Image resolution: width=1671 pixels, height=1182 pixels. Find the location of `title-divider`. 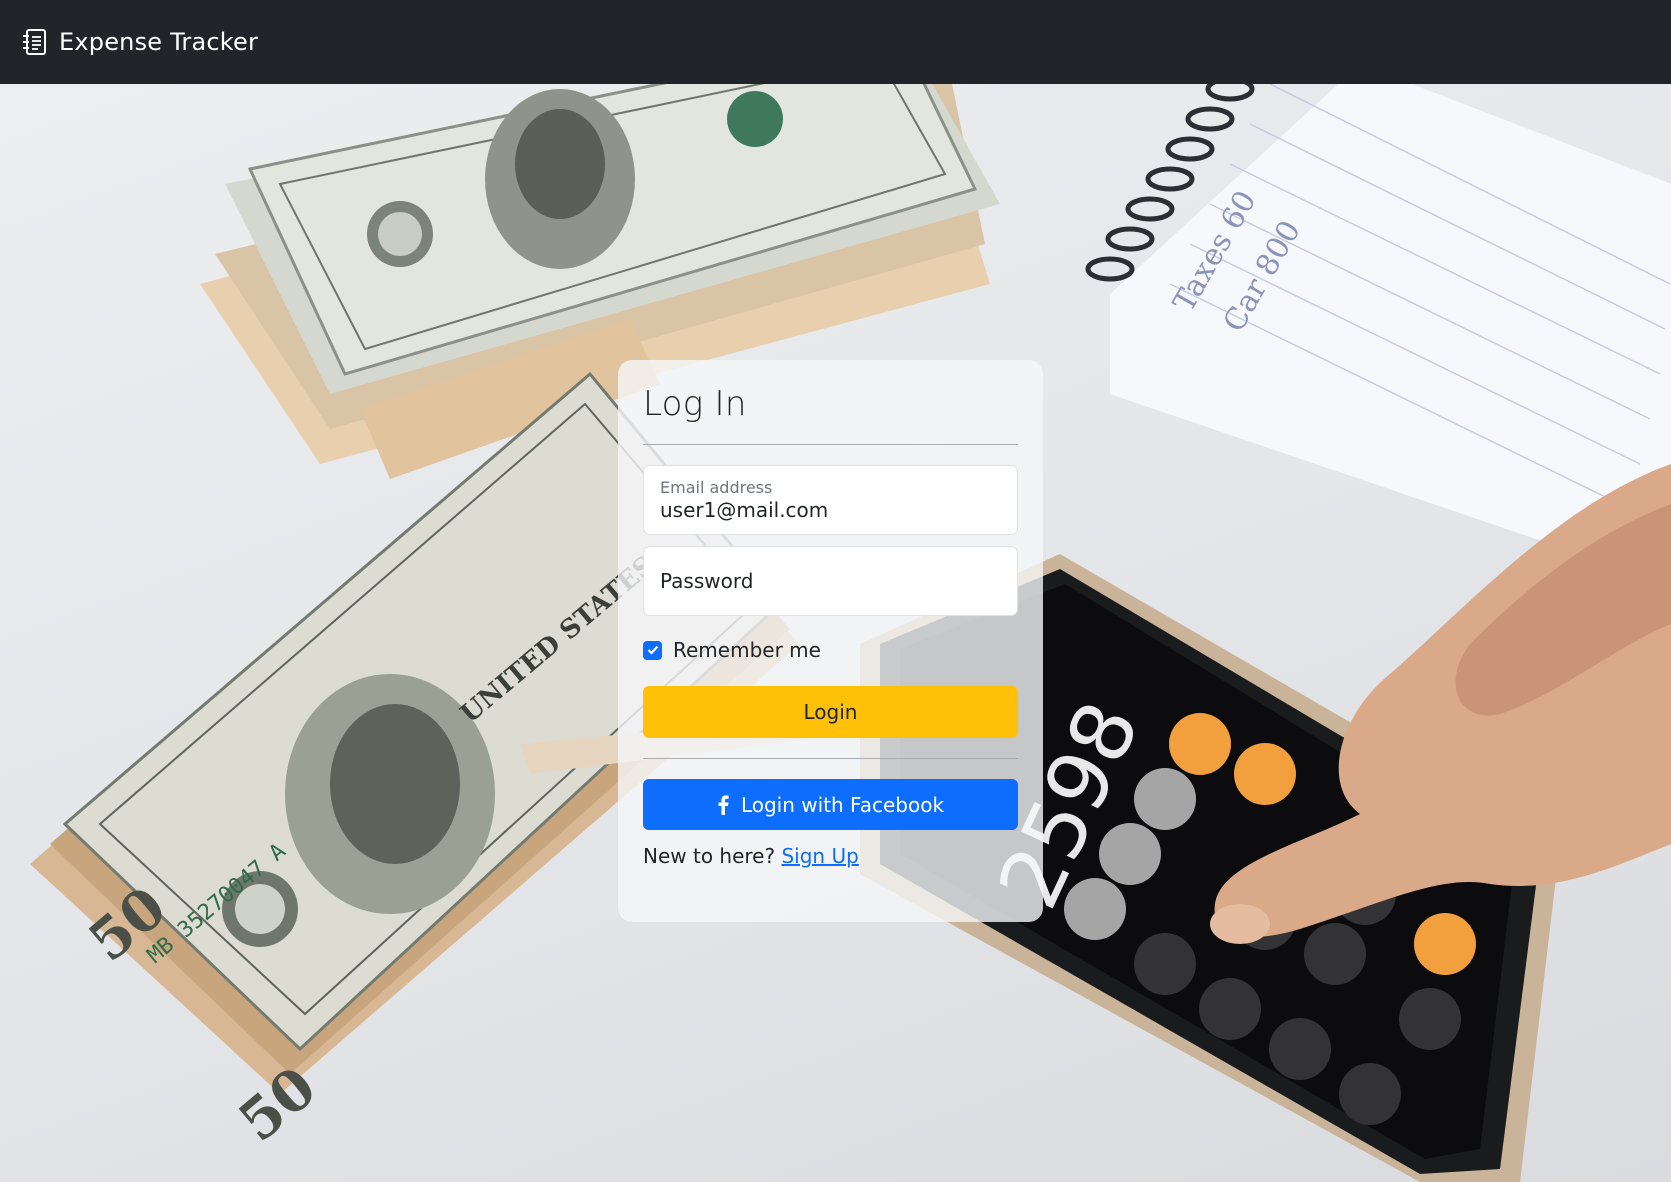

title-divider is located at coordinates (830, 444).